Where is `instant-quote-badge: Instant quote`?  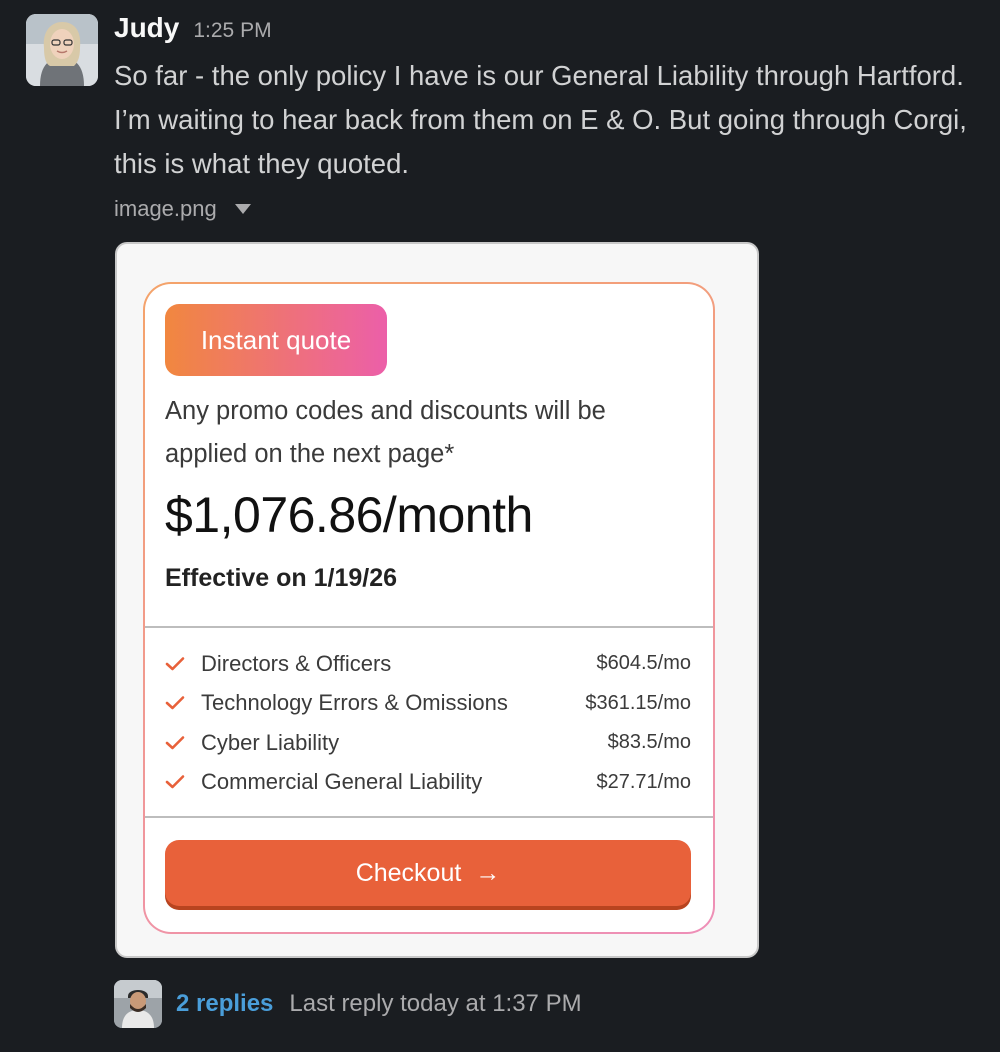 instant-quote-badge: Instant quote is located at coordinates (276, 340).